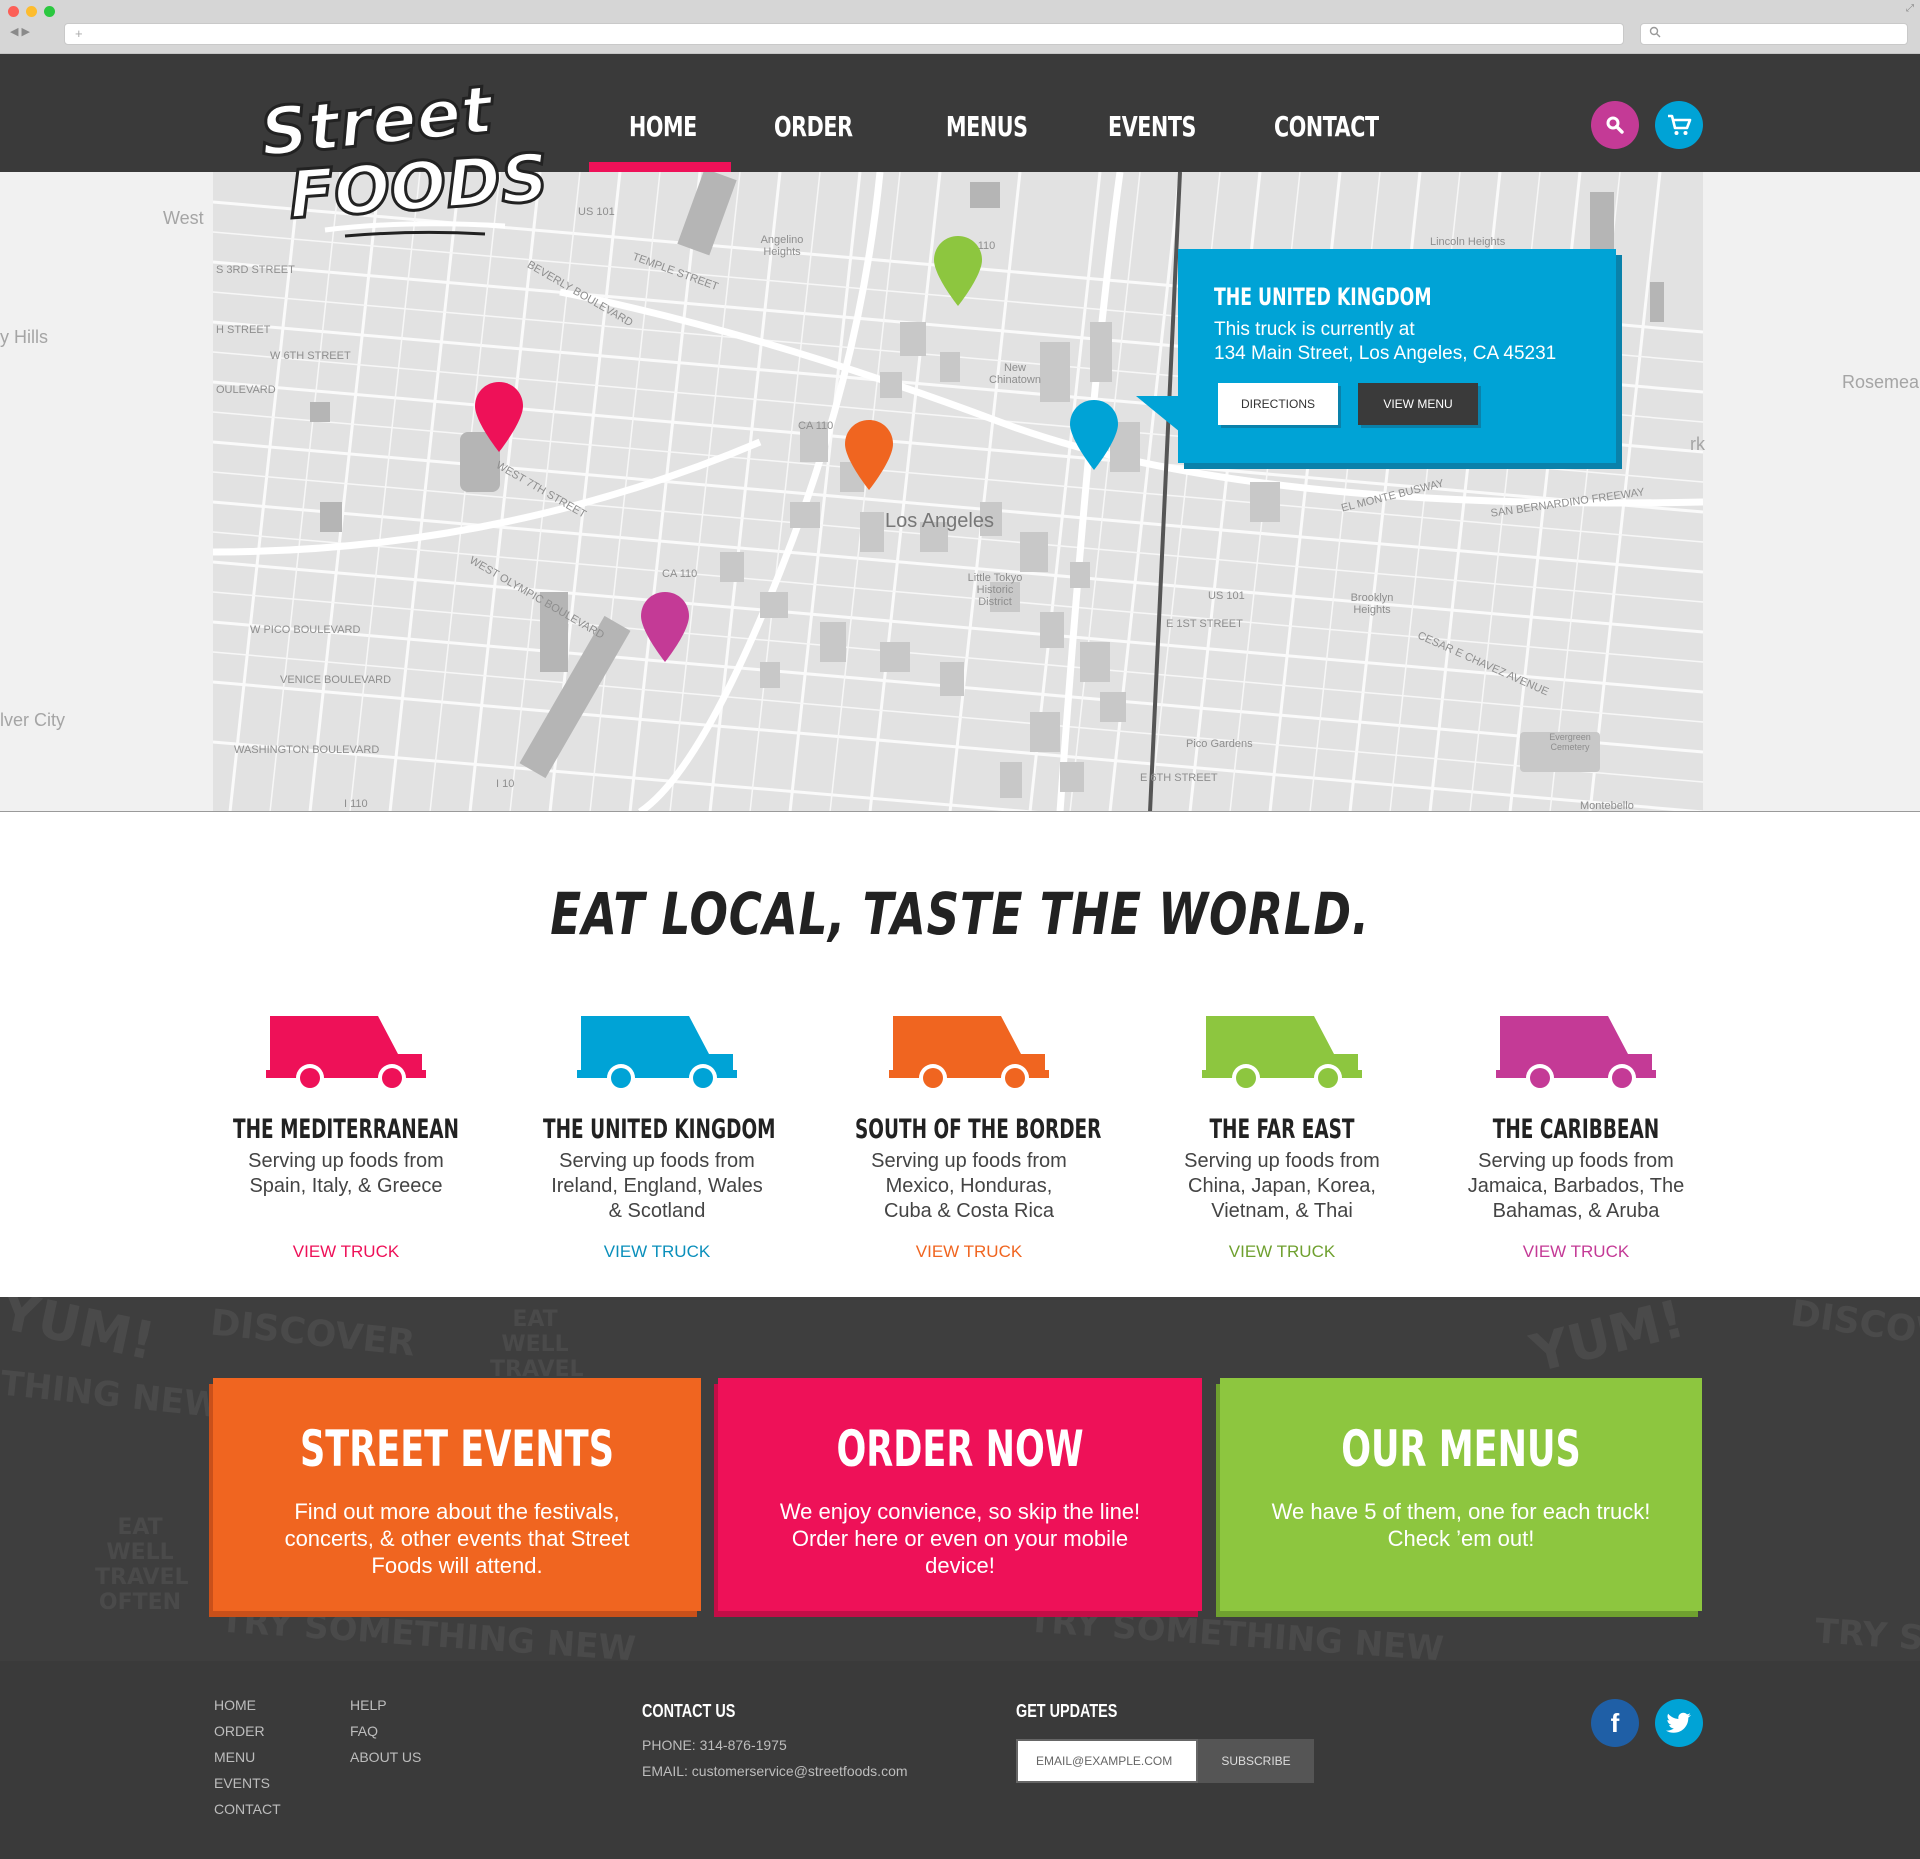  I want to click on search-button, so click(1615, 125).